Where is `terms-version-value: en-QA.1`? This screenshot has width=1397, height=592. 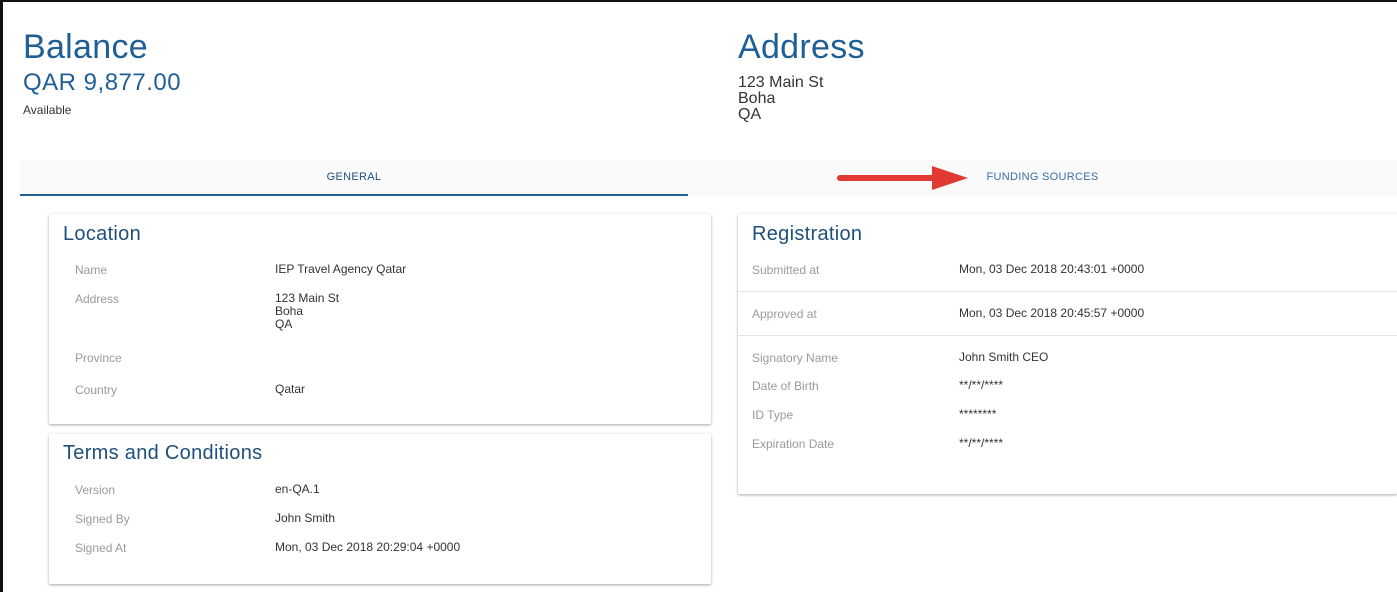
terms-version-value: en-QA.1 is located at coordinates (297, 489).